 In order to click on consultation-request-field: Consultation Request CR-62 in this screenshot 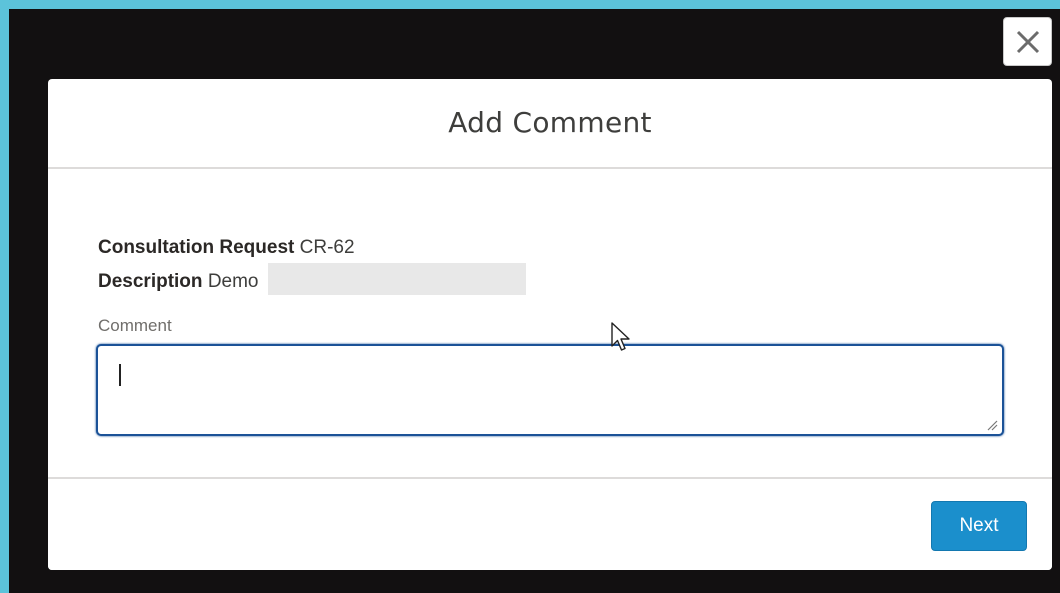, I will do `click(226, 248)`.